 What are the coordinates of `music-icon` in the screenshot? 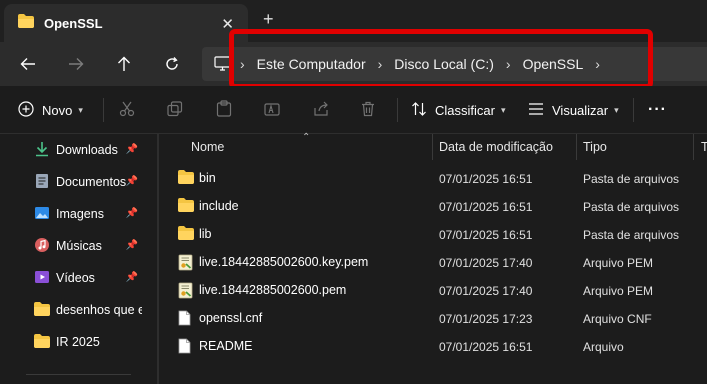 It's located at (42, 246).